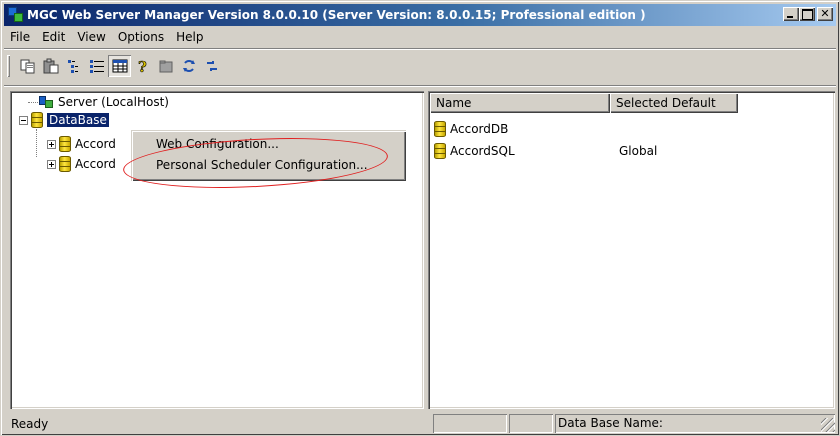  What do you see at coordinates (695, 423) in the screenshot?
I see `status-panel-db-name: Data Base Name:` at bounding box center [695, 423].